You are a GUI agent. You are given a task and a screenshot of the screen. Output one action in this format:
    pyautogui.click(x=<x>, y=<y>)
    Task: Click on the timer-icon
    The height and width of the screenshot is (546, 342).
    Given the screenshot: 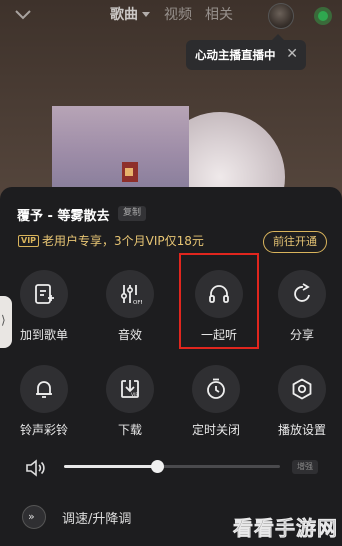 What is the action you would take?
    pyautogui.click(x=216, y=388)
    